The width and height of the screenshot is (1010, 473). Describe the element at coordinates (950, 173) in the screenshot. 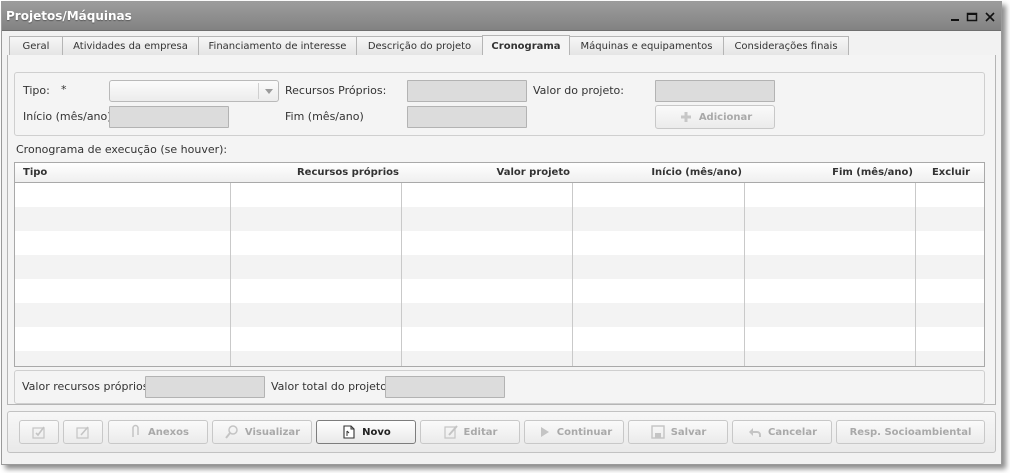

I see `column-header-excluir: Excluir` at that location.